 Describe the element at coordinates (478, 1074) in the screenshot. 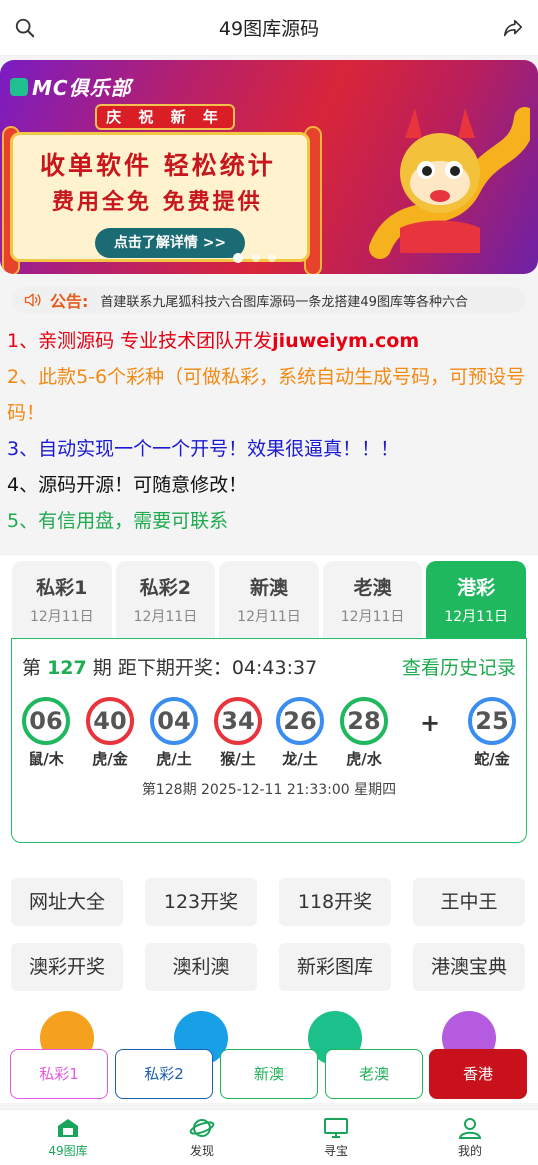

I see `quick-tab-hongkong: 香港` at that location.